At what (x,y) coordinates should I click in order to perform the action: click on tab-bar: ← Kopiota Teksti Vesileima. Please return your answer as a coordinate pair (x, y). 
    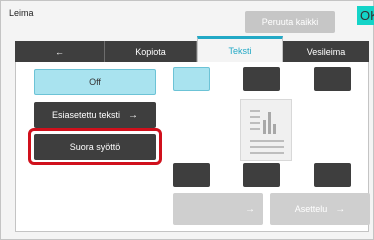
    Looking at the image, I should click on (192, 49).